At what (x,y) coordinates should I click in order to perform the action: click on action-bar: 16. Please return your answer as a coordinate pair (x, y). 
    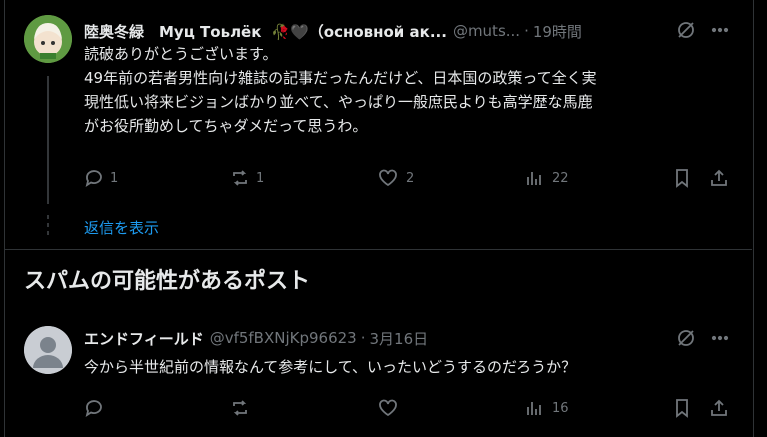
    Looking at the image, I should click on (413, 408).